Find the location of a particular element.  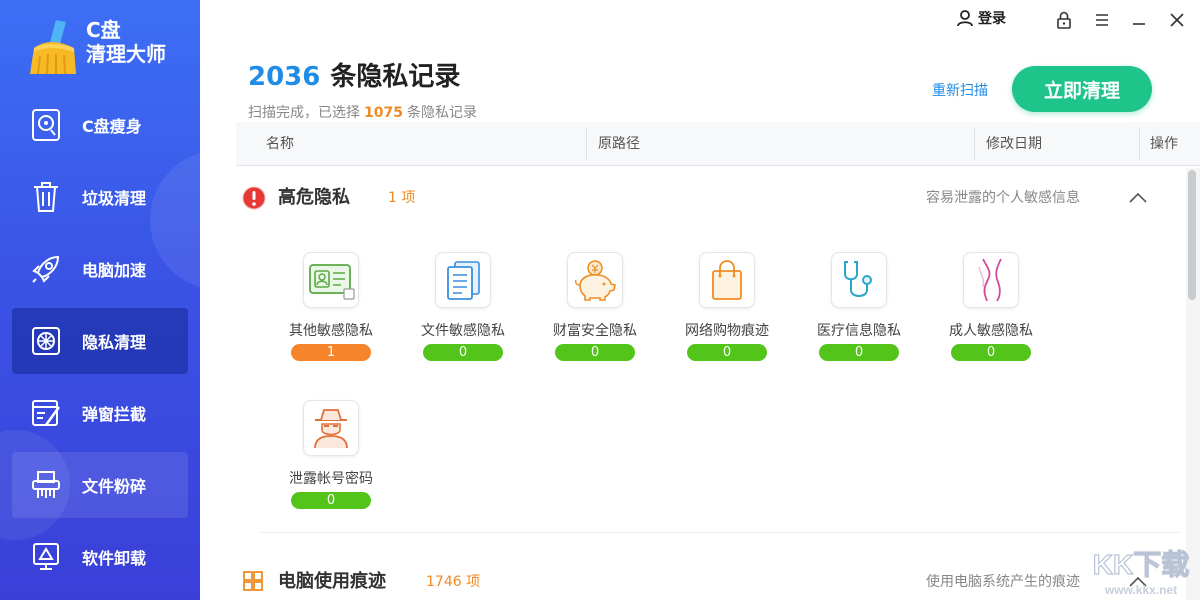

nav-item-privacy-clean: 隐私清理 is located at coordinates (100, 341).